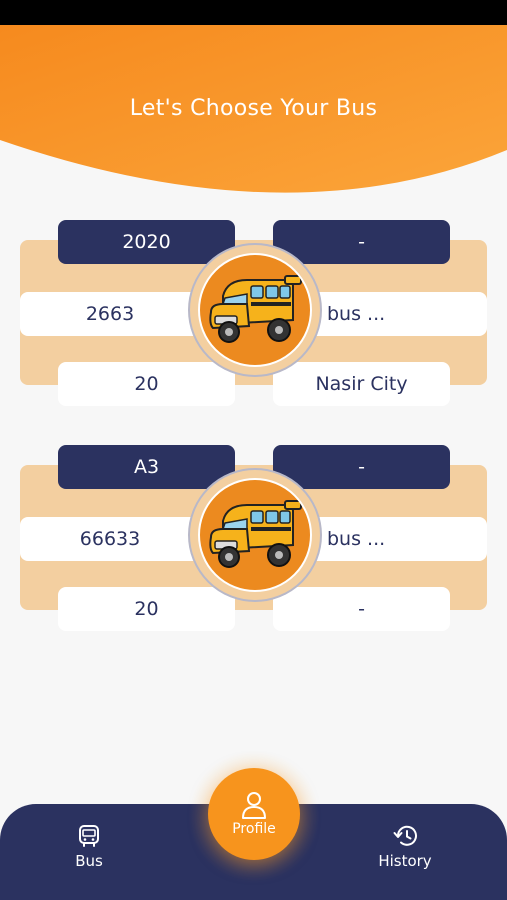  I want to click on nav-profile: Profile, so click(254, 814).